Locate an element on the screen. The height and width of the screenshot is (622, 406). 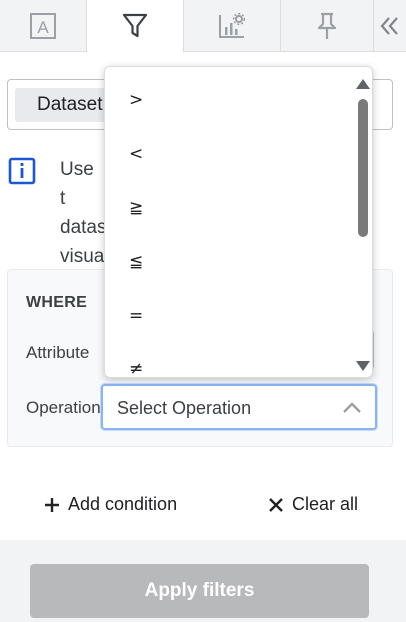
tab-filter is located at coordinates (135, 26).